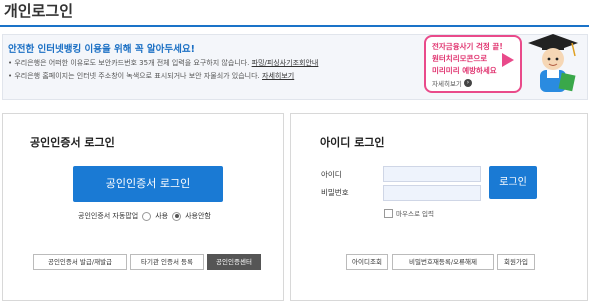 The height and width of the screenshot is (302, 589). I want to click on page-title: 개인로그인, so click(39, 11).